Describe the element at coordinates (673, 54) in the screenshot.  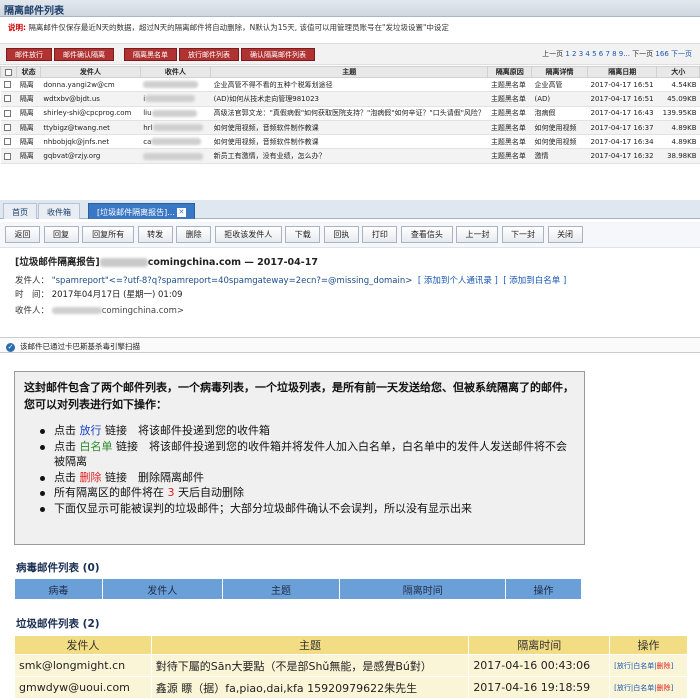
I see `pager-total: 166 下一页` at that location.